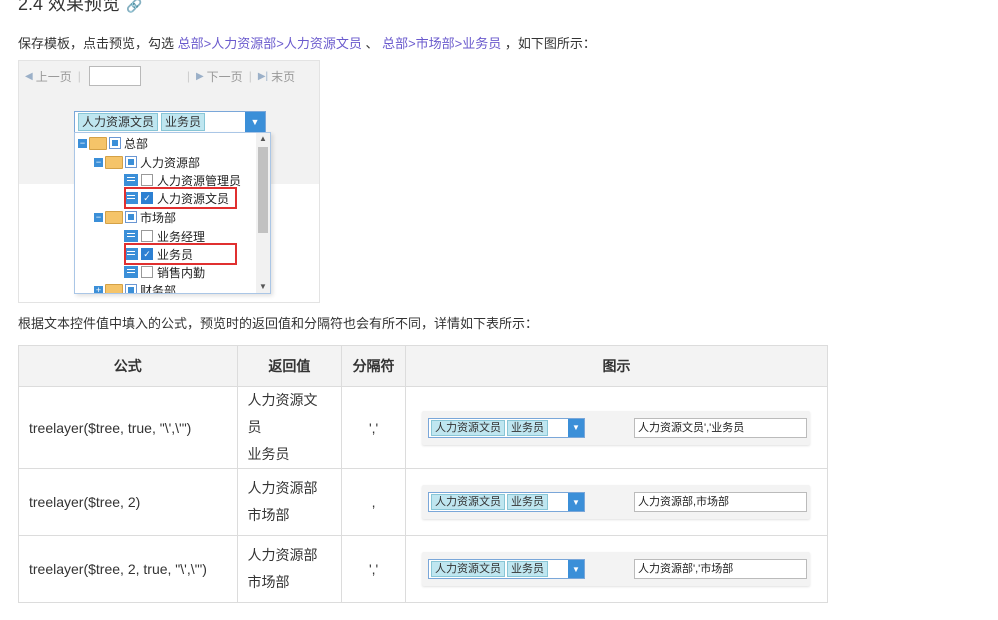 Image resolution: width=998 pixels, height=620 pixels. Describe the element at coordinates (373, 366) in the screenshot. I see `column-header: 分隔符` at that location.